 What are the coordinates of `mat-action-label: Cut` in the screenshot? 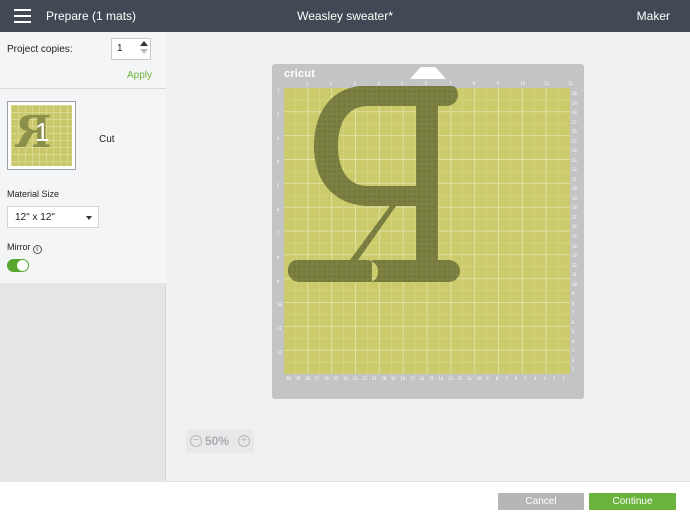 It's located at (107, 139).